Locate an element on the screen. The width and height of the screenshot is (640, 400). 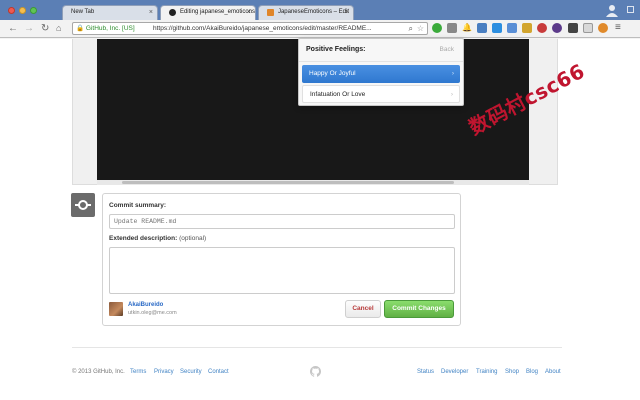
evernote-extension-icon is located at coordinates (437, 28).